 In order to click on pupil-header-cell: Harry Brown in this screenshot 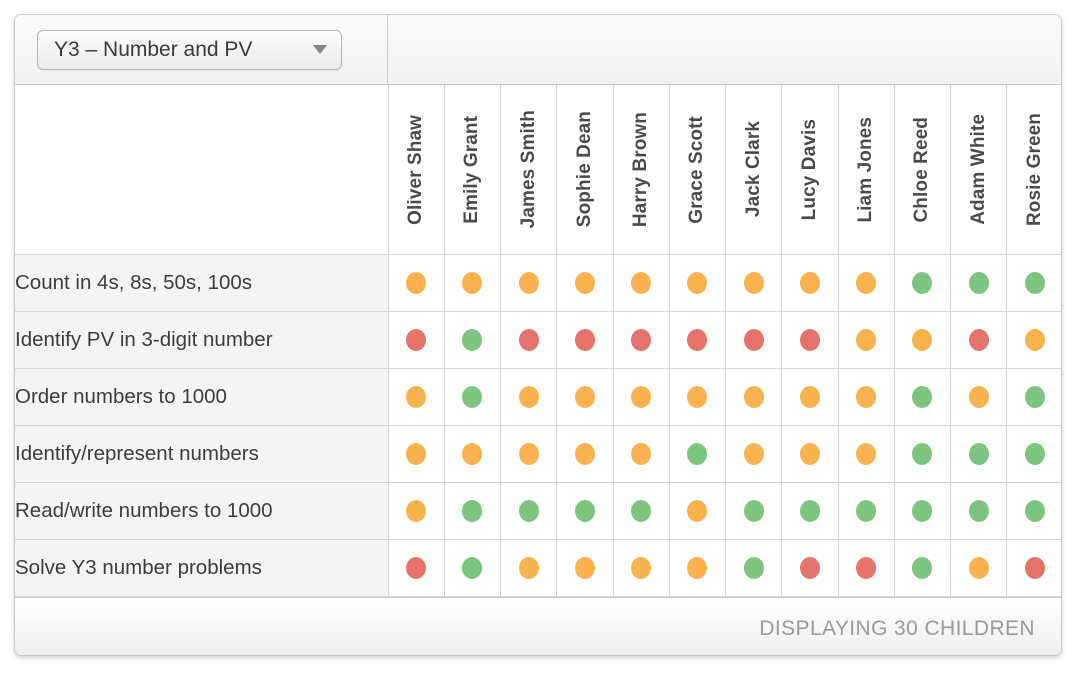, I will do `click(641, 170)`.